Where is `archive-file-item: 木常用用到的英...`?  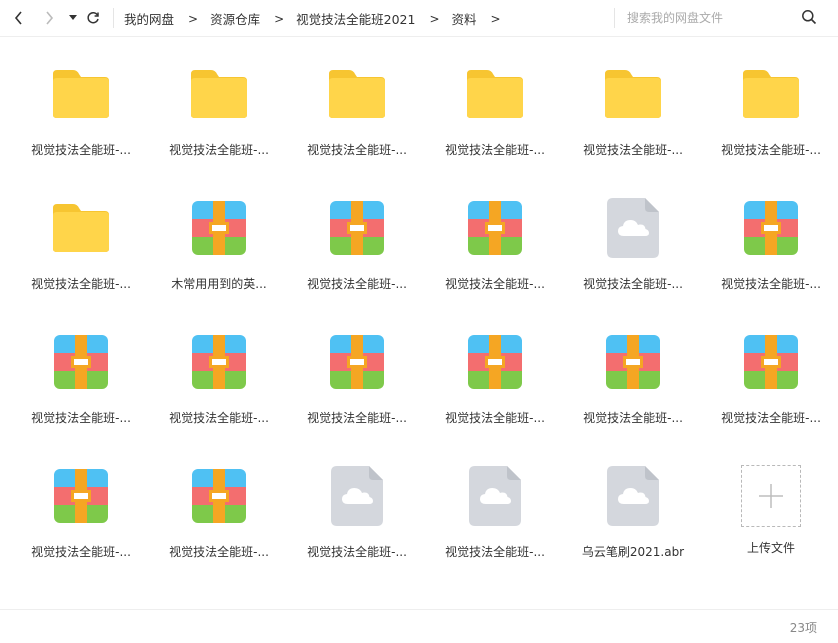 archive-file-item: 木常用用到的英... is located at coordinates (219, 246).